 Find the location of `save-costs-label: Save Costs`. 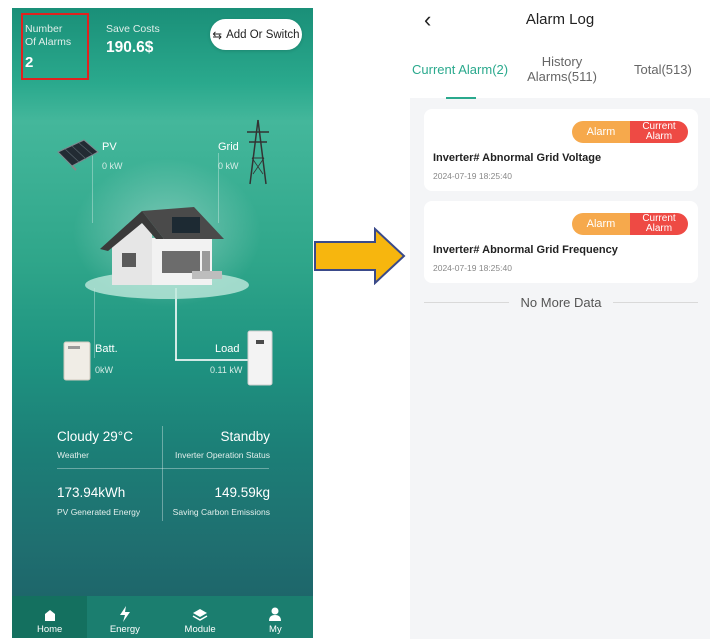

save-costs-label: Save Costs is located at coordinates (133, 29).